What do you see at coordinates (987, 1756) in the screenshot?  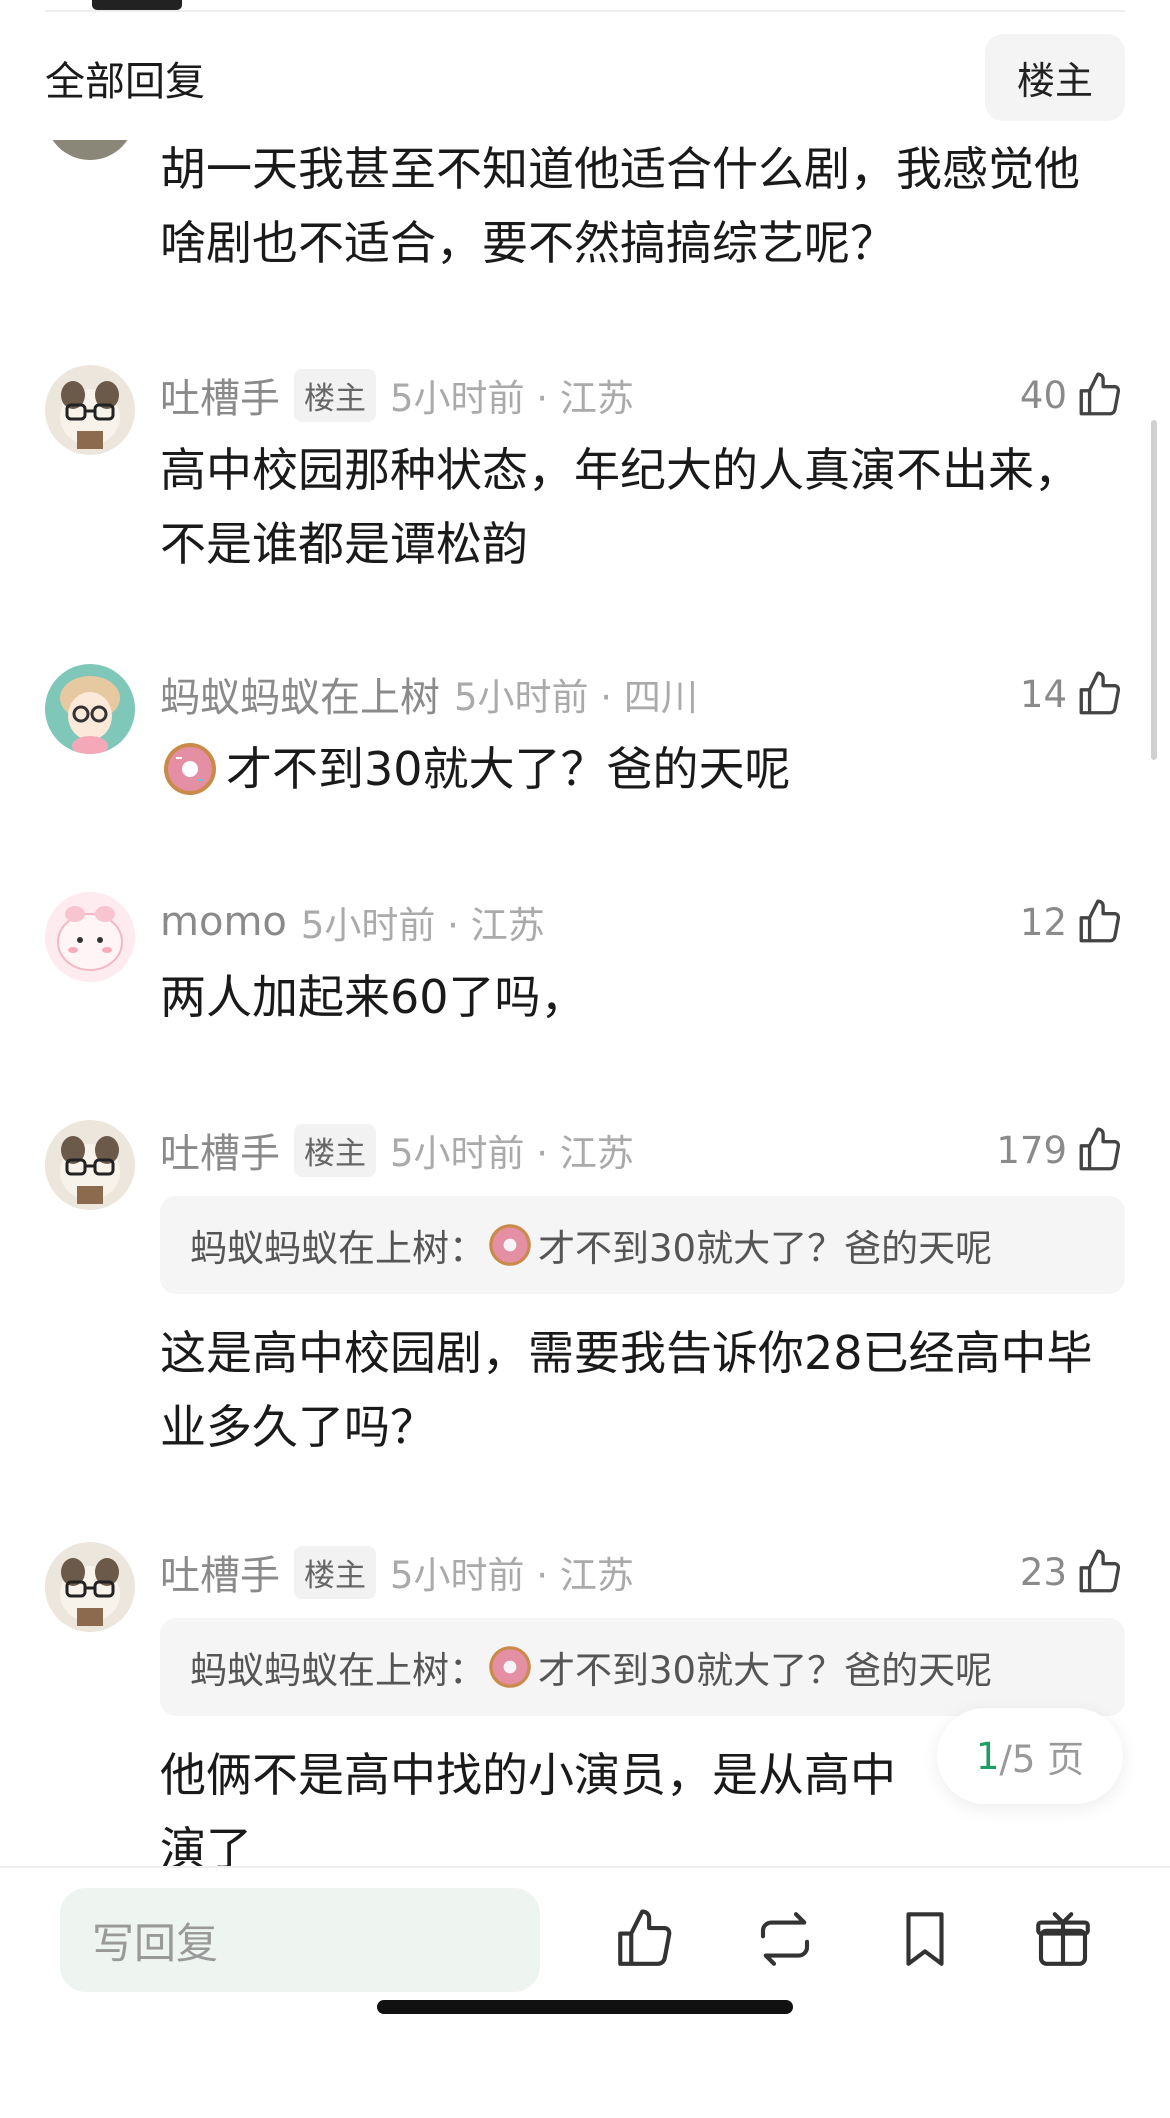 I see `page-current: 1` at bounding box center [987, 1756].